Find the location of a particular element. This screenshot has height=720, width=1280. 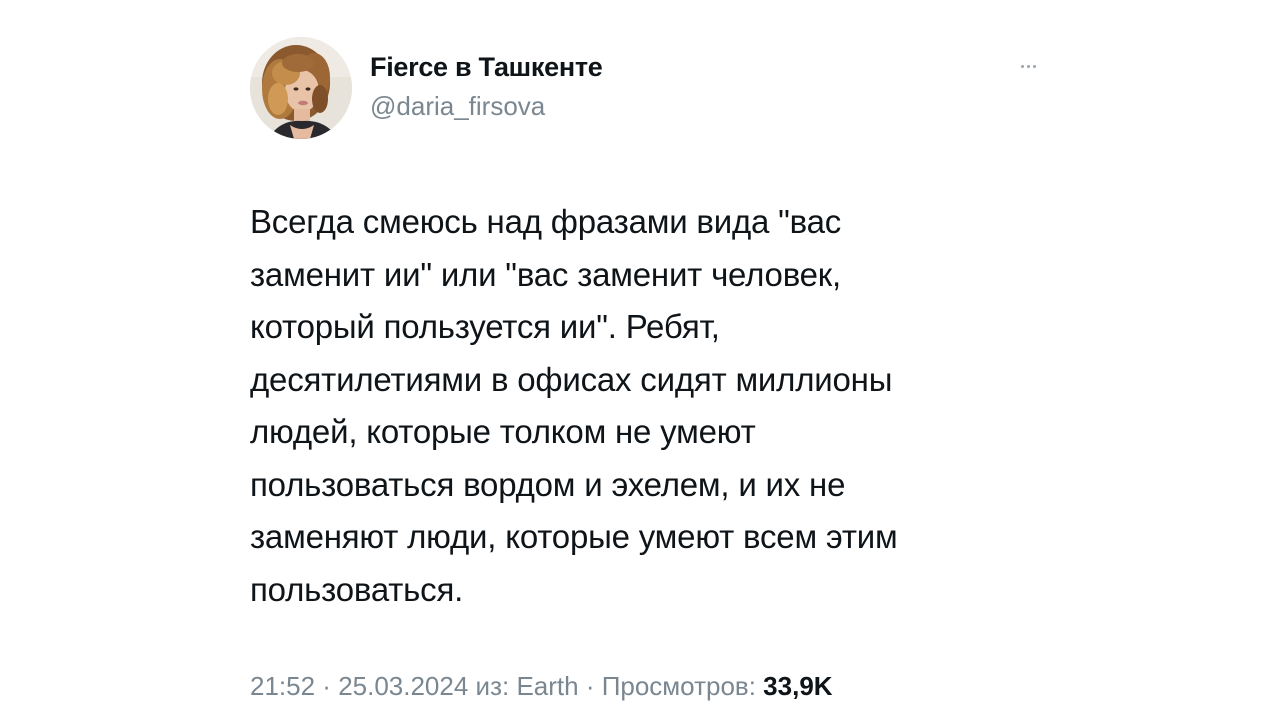

user-avatar-photo-icon is located at coordinates (301, 88).